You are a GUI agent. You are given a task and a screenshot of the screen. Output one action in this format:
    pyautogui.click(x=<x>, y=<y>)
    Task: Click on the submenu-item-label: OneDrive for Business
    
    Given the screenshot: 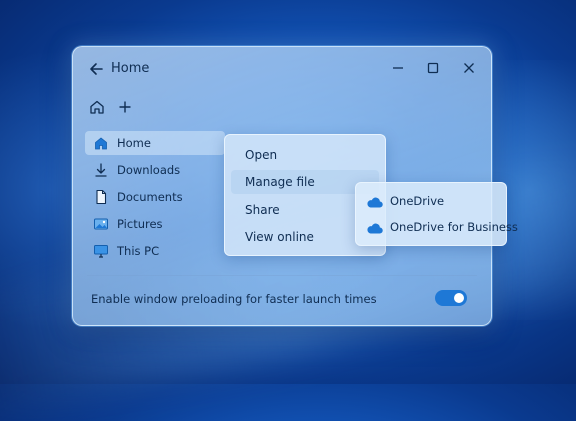 What is the action you would take?
    pyautogui.click(x=454, y=227)
    